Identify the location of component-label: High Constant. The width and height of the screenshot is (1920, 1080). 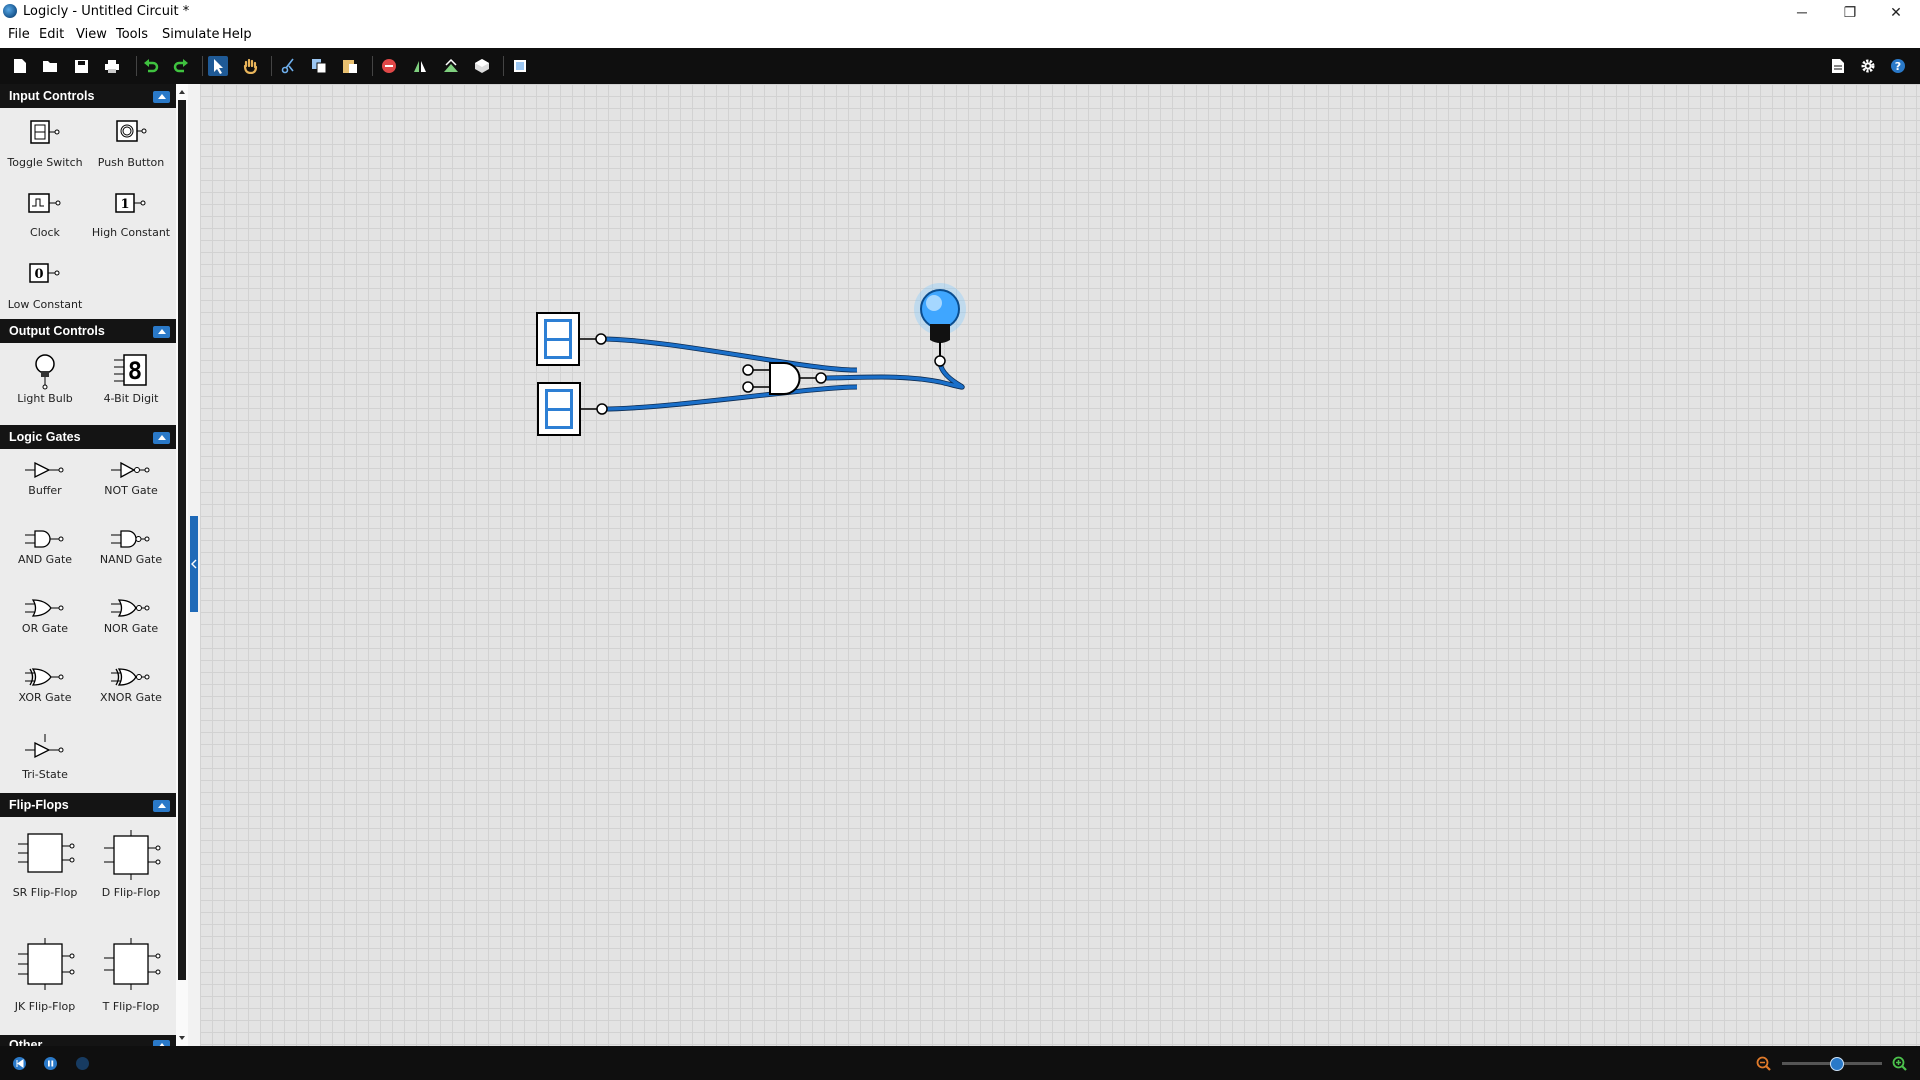
(131, 232).